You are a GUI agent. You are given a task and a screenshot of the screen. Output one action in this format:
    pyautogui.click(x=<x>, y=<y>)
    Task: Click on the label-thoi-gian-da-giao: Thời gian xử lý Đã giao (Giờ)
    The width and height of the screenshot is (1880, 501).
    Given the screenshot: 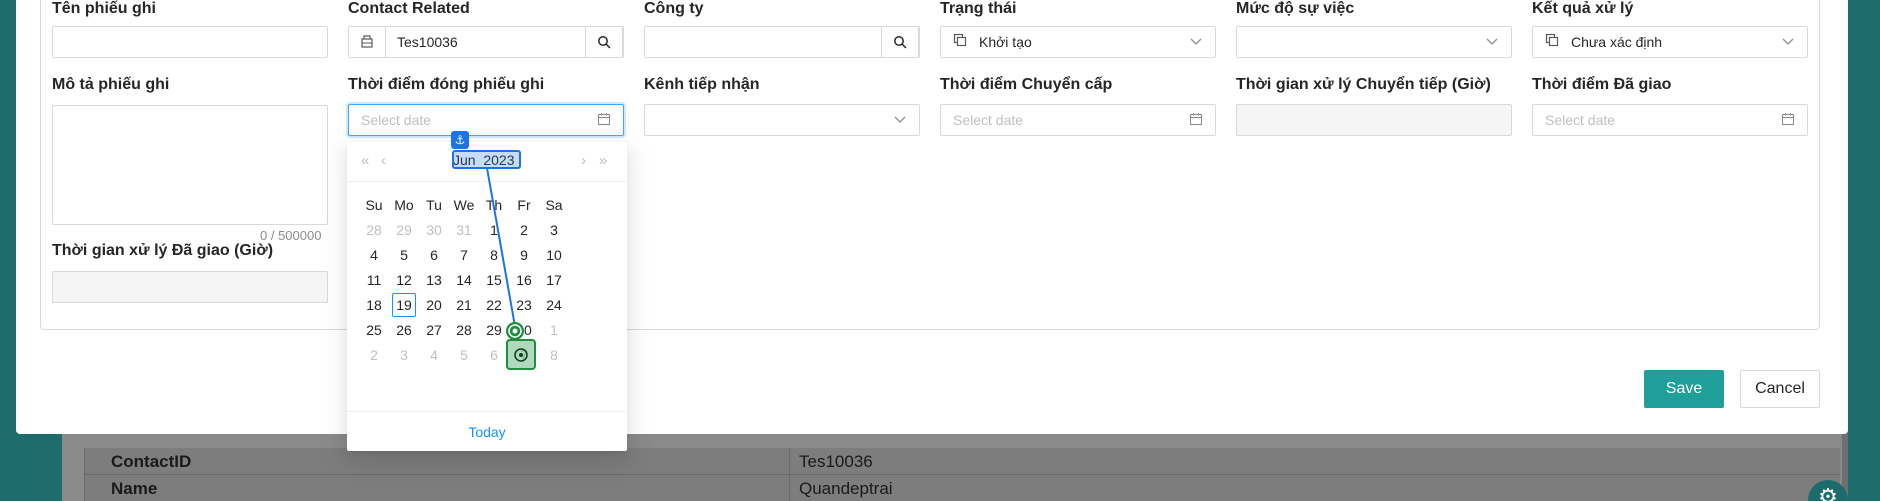 What is the action you would take?
    pyautogui.click(x=163, y=250)
    